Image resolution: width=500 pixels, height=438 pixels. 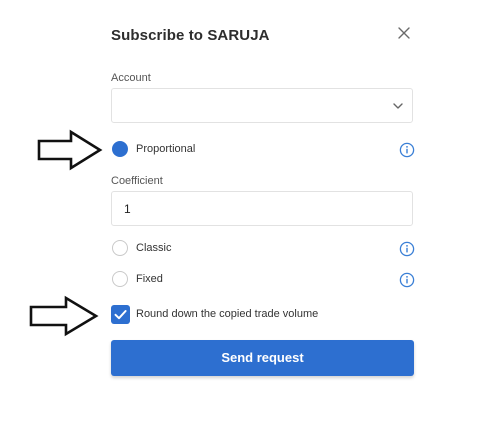 What do you see at coordinates (149, 279) in the screenshot?
I see `fixed-label: Fixed` at bounding box center [149, 279].